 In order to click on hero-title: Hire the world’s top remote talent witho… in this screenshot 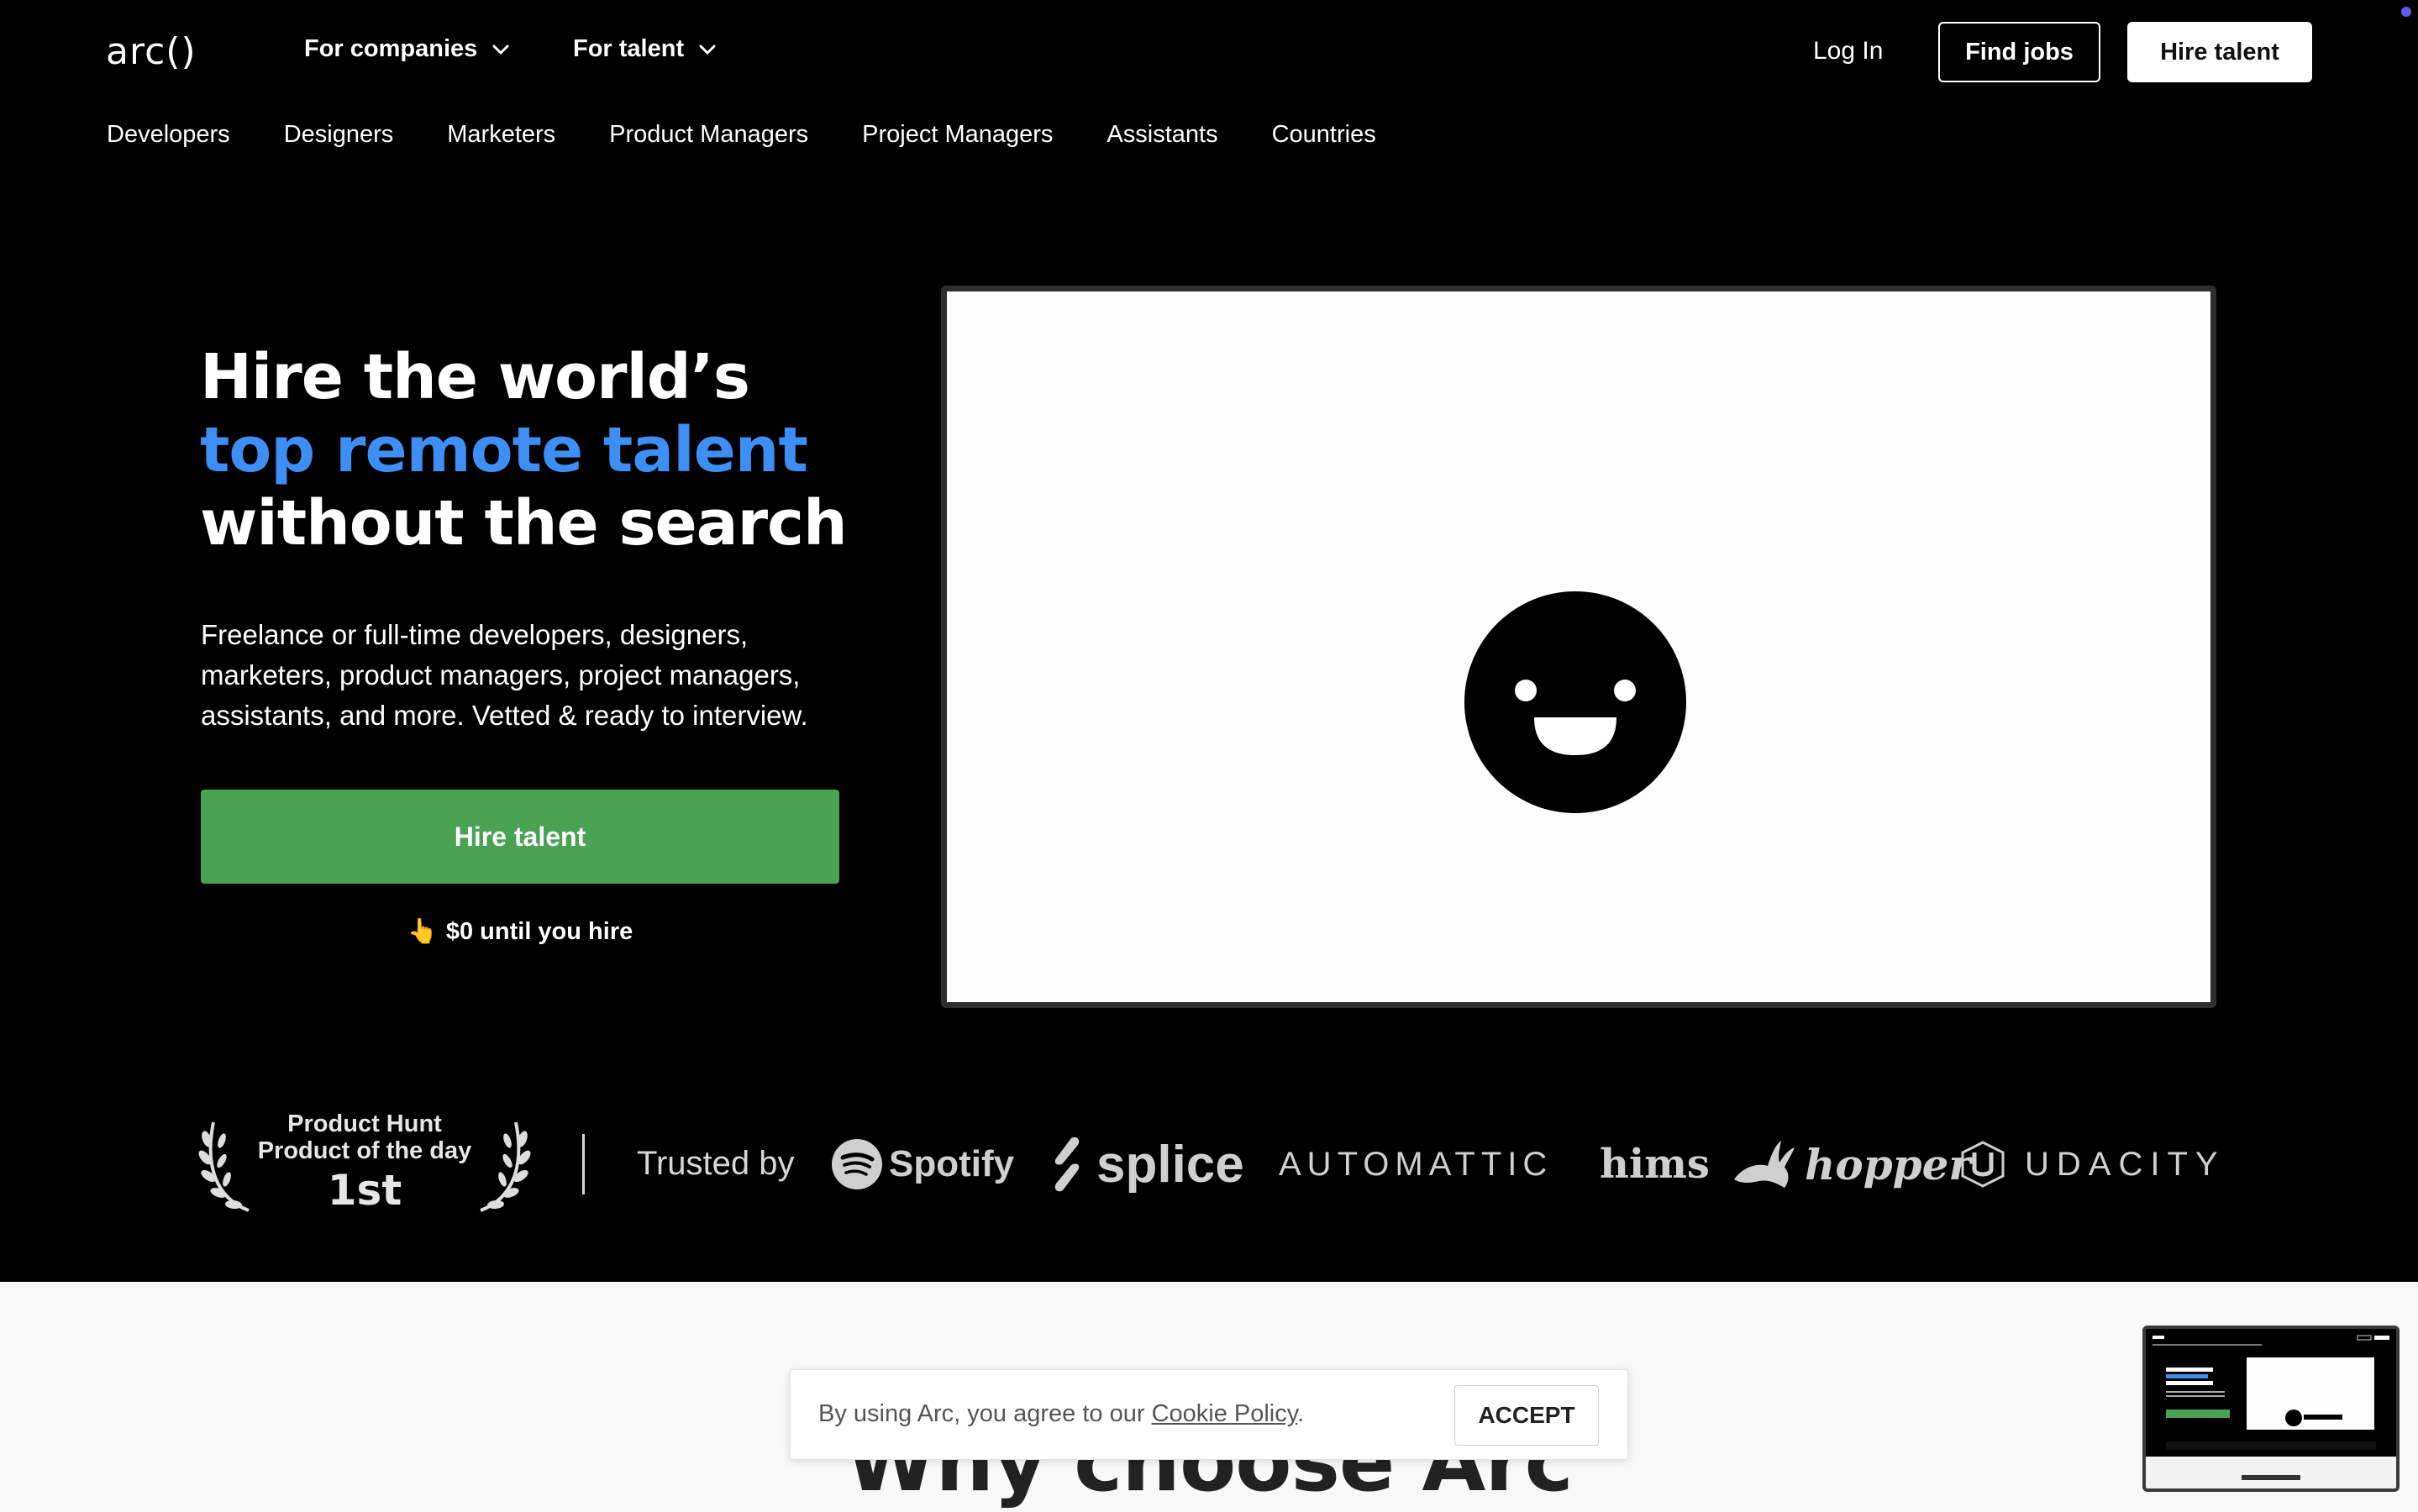, I will do `click(524, 450)`.